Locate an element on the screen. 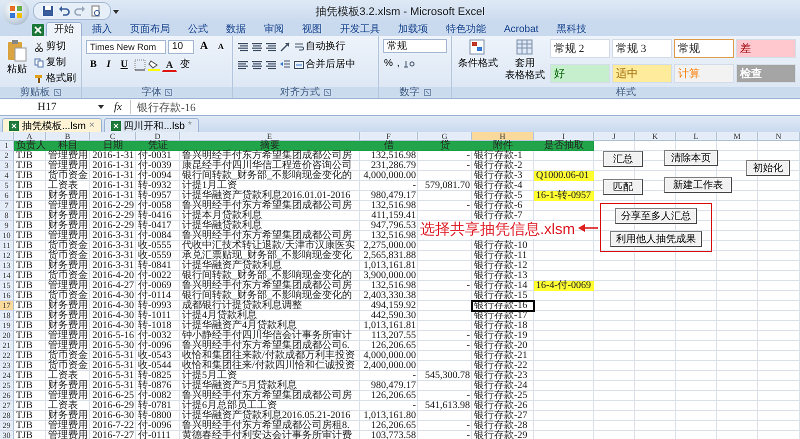  column-header: L is located at coordinates (696, 136).